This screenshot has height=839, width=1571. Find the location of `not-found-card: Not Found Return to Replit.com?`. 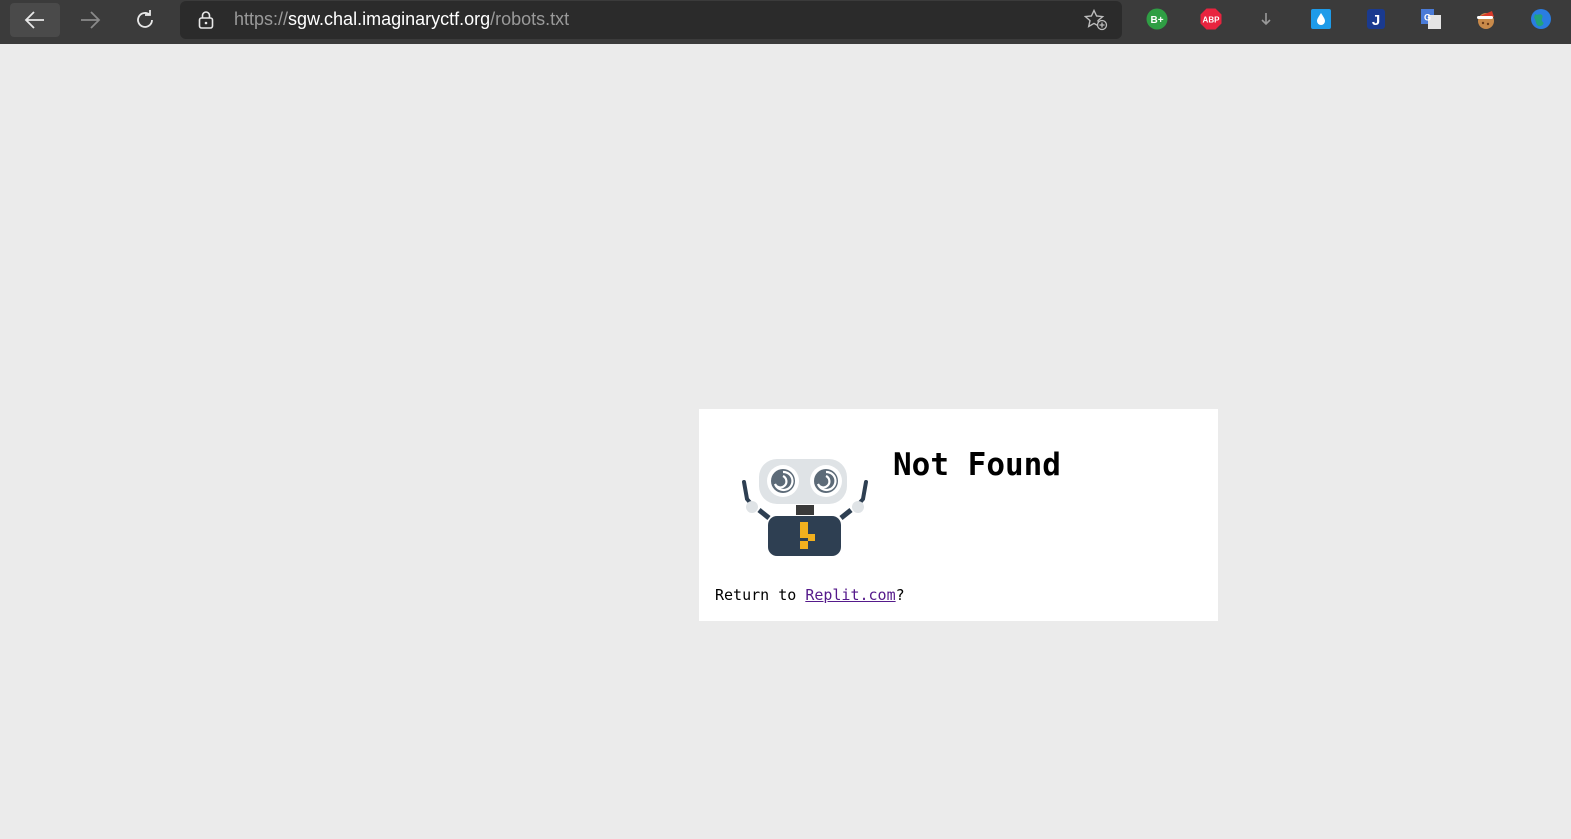

not-found-card: Not Found Return to Replit.com? is located at coordinates (958, 515).